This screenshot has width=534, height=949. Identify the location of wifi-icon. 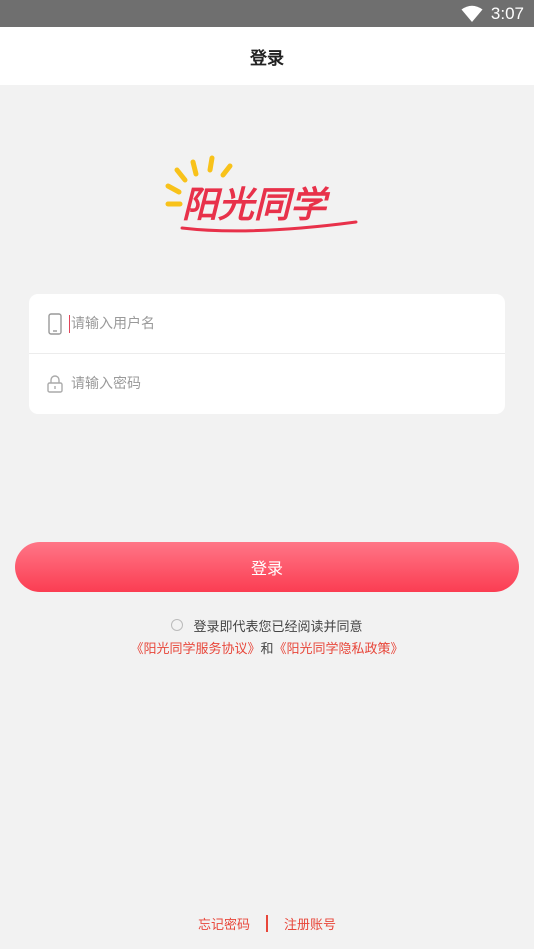
(472, 13).